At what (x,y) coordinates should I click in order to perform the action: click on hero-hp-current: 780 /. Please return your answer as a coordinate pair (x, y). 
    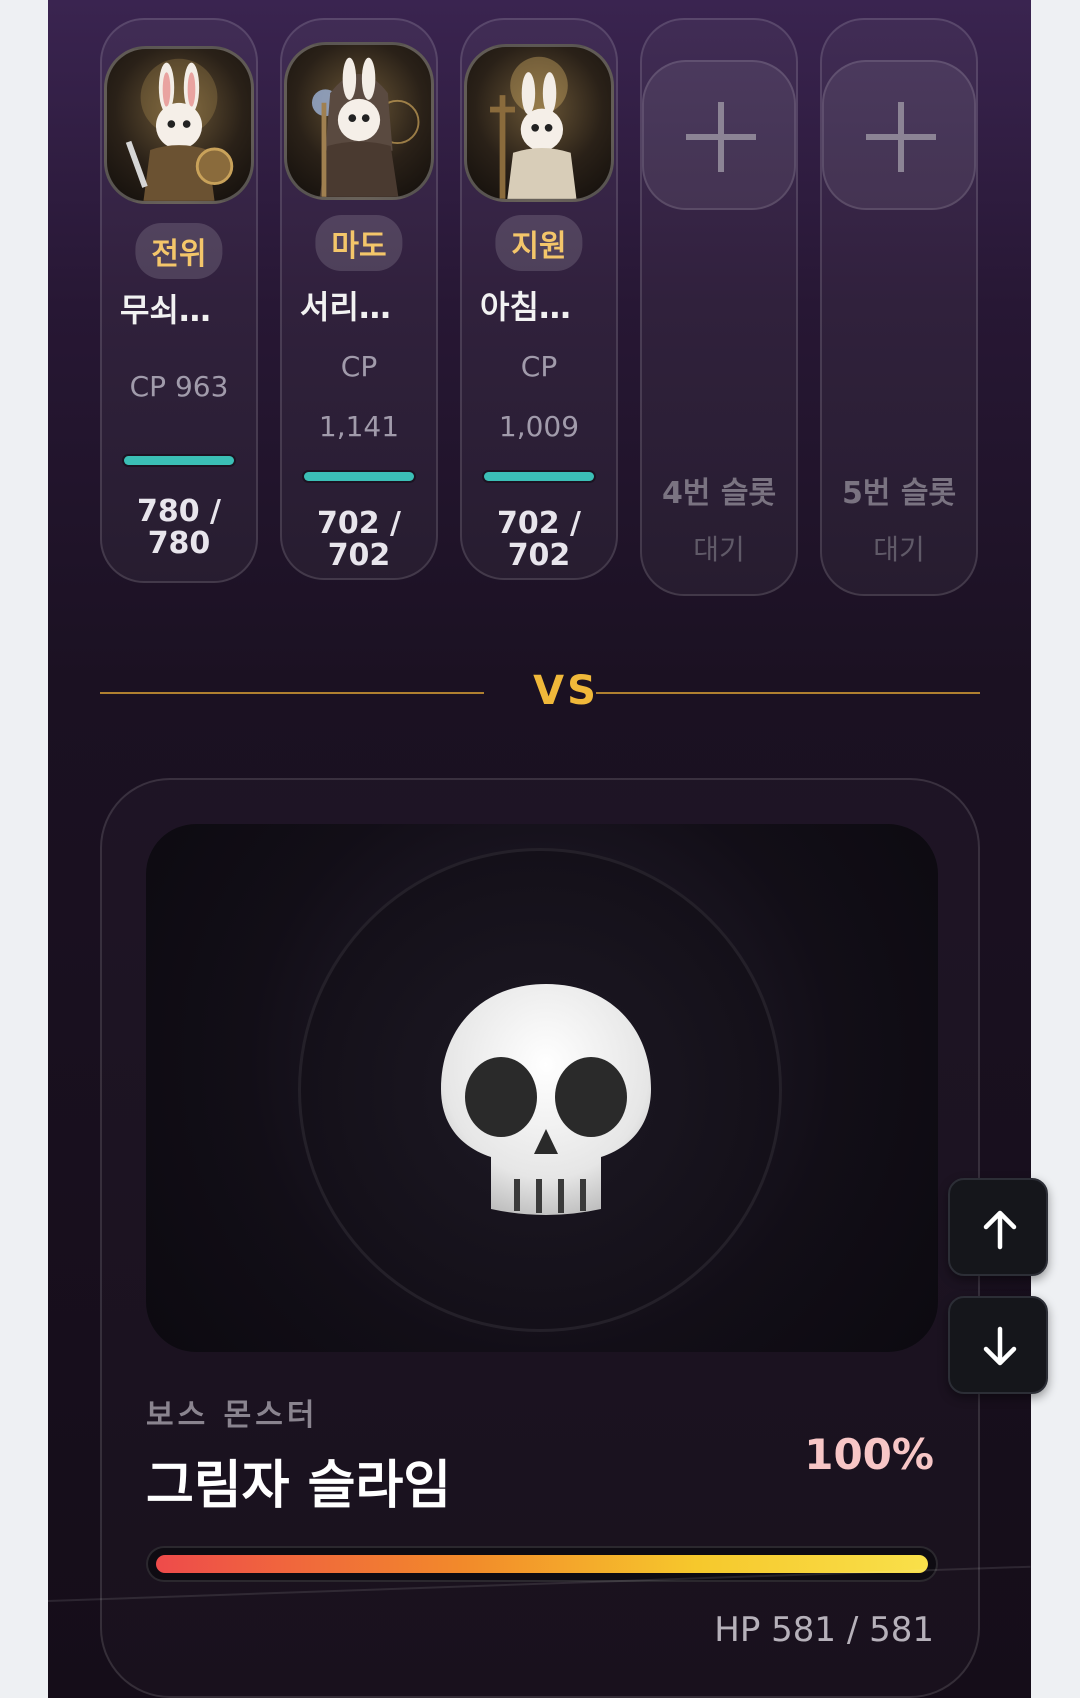
    Looking at the image, I should click on (179, 511).